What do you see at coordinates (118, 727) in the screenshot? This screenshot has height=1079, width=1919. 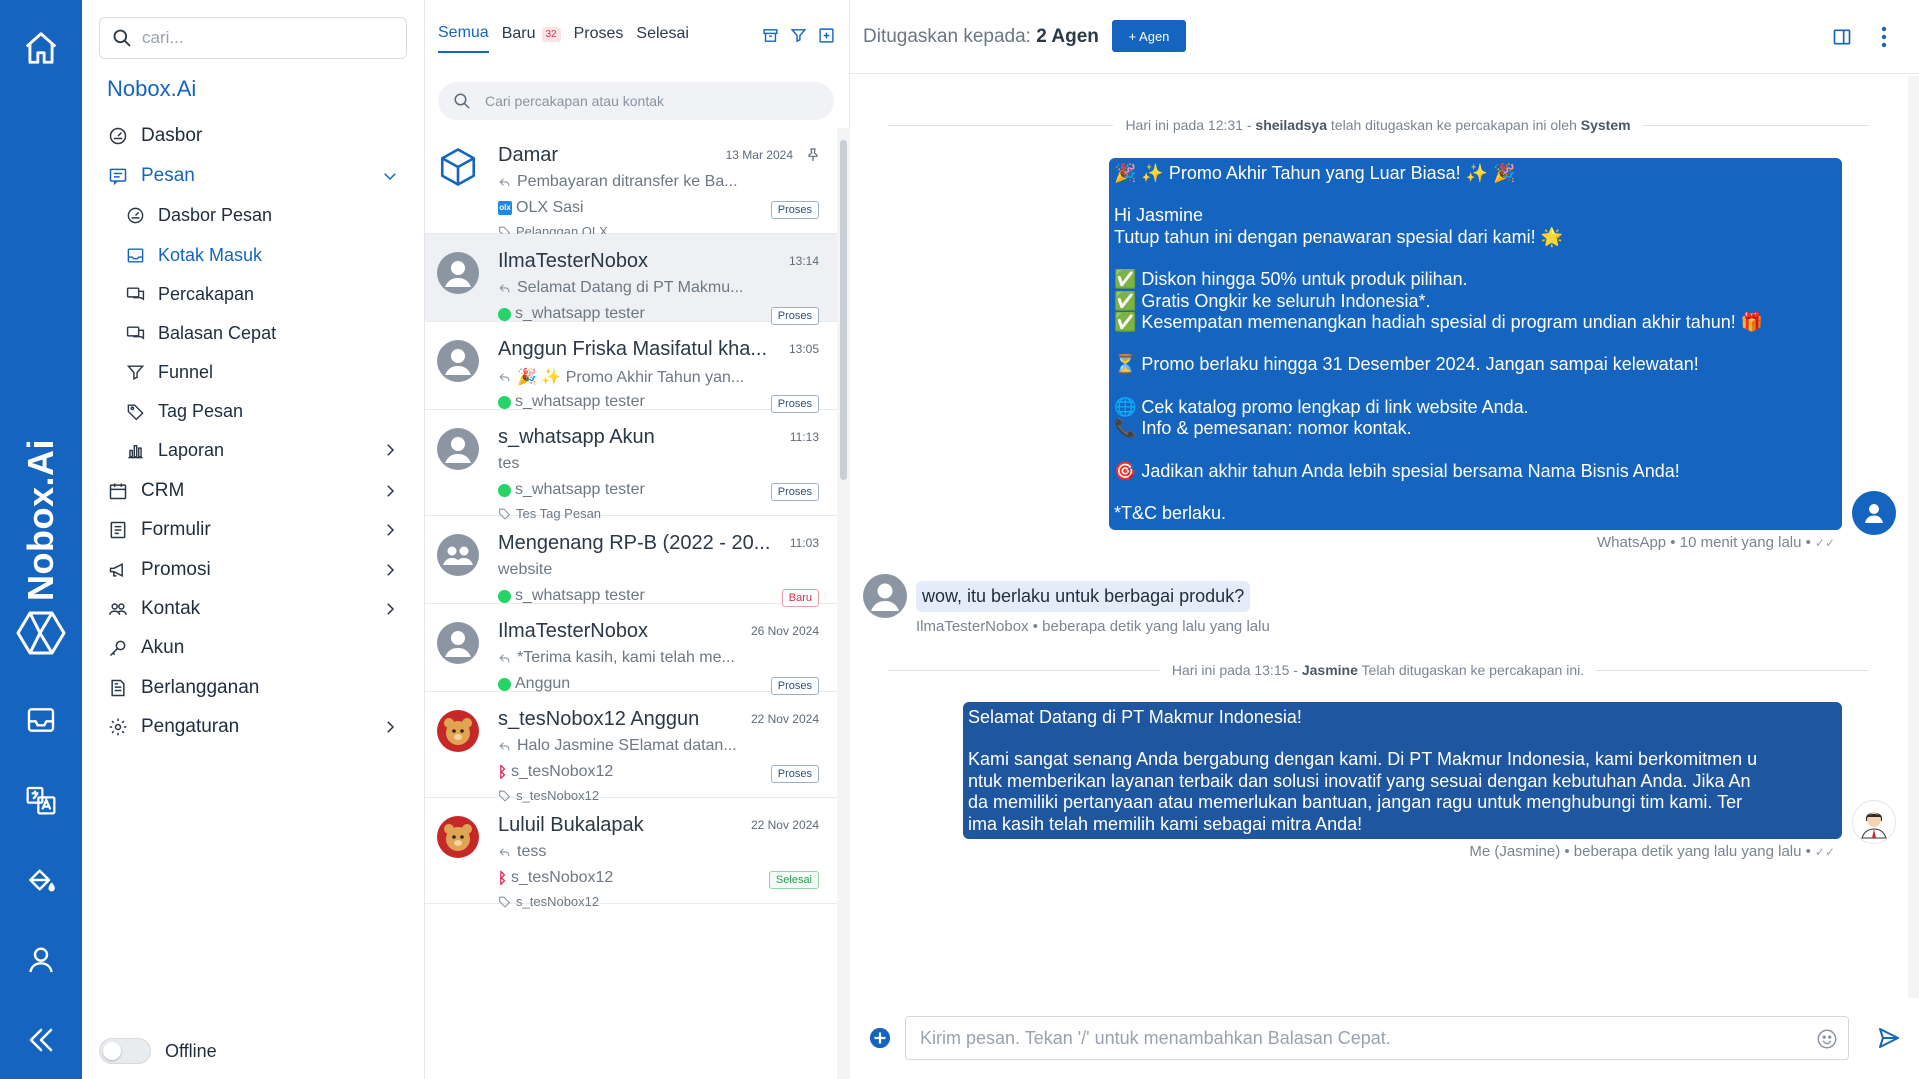 I see `gear-icon` at bounding box center [118, 727].